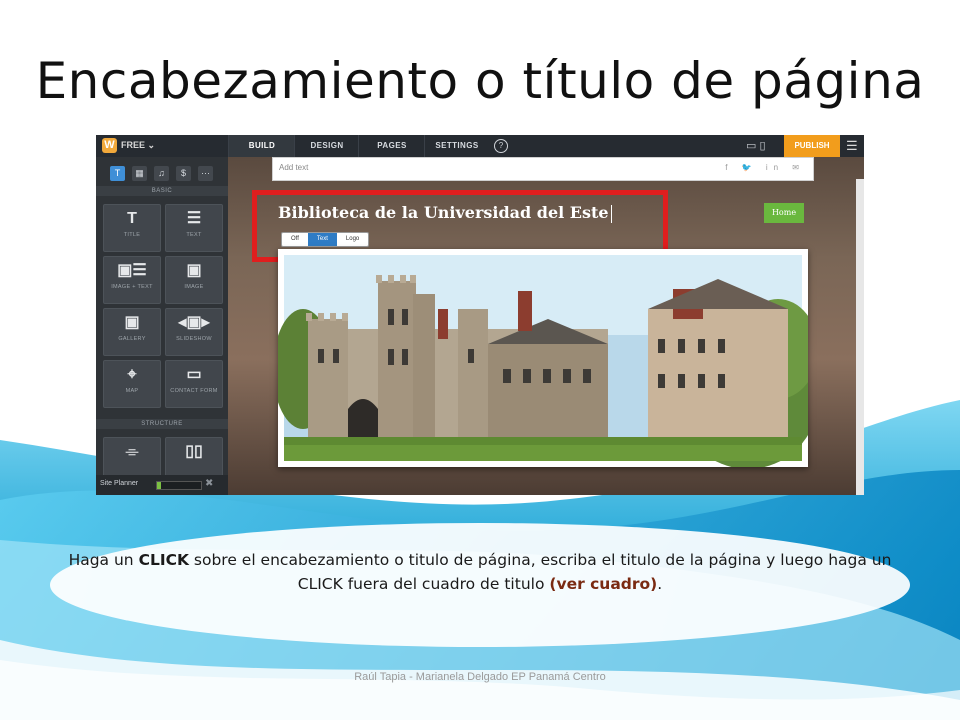  What do you see at coordinates (194, 235) in the screenshot?
I see `element-label: TEXT` at bounding box center [194, 235].